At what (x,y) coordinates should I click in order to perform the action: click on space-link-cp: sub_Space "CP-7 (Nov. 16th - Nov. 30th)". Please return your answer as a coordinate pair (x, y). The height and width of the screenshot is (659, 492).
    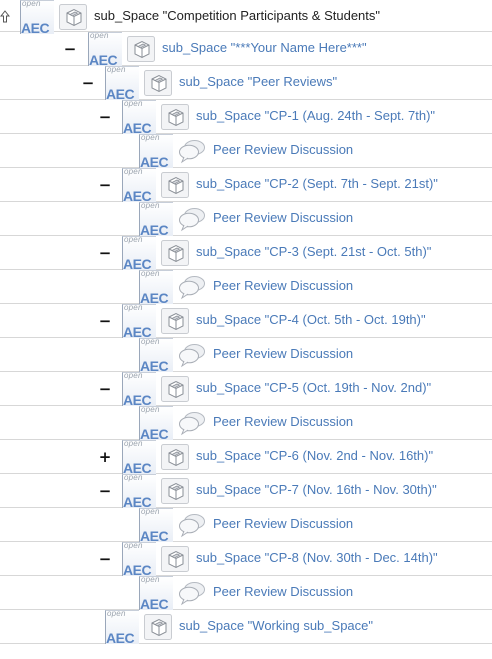
    Looking at the image, I should click on (316, 490).